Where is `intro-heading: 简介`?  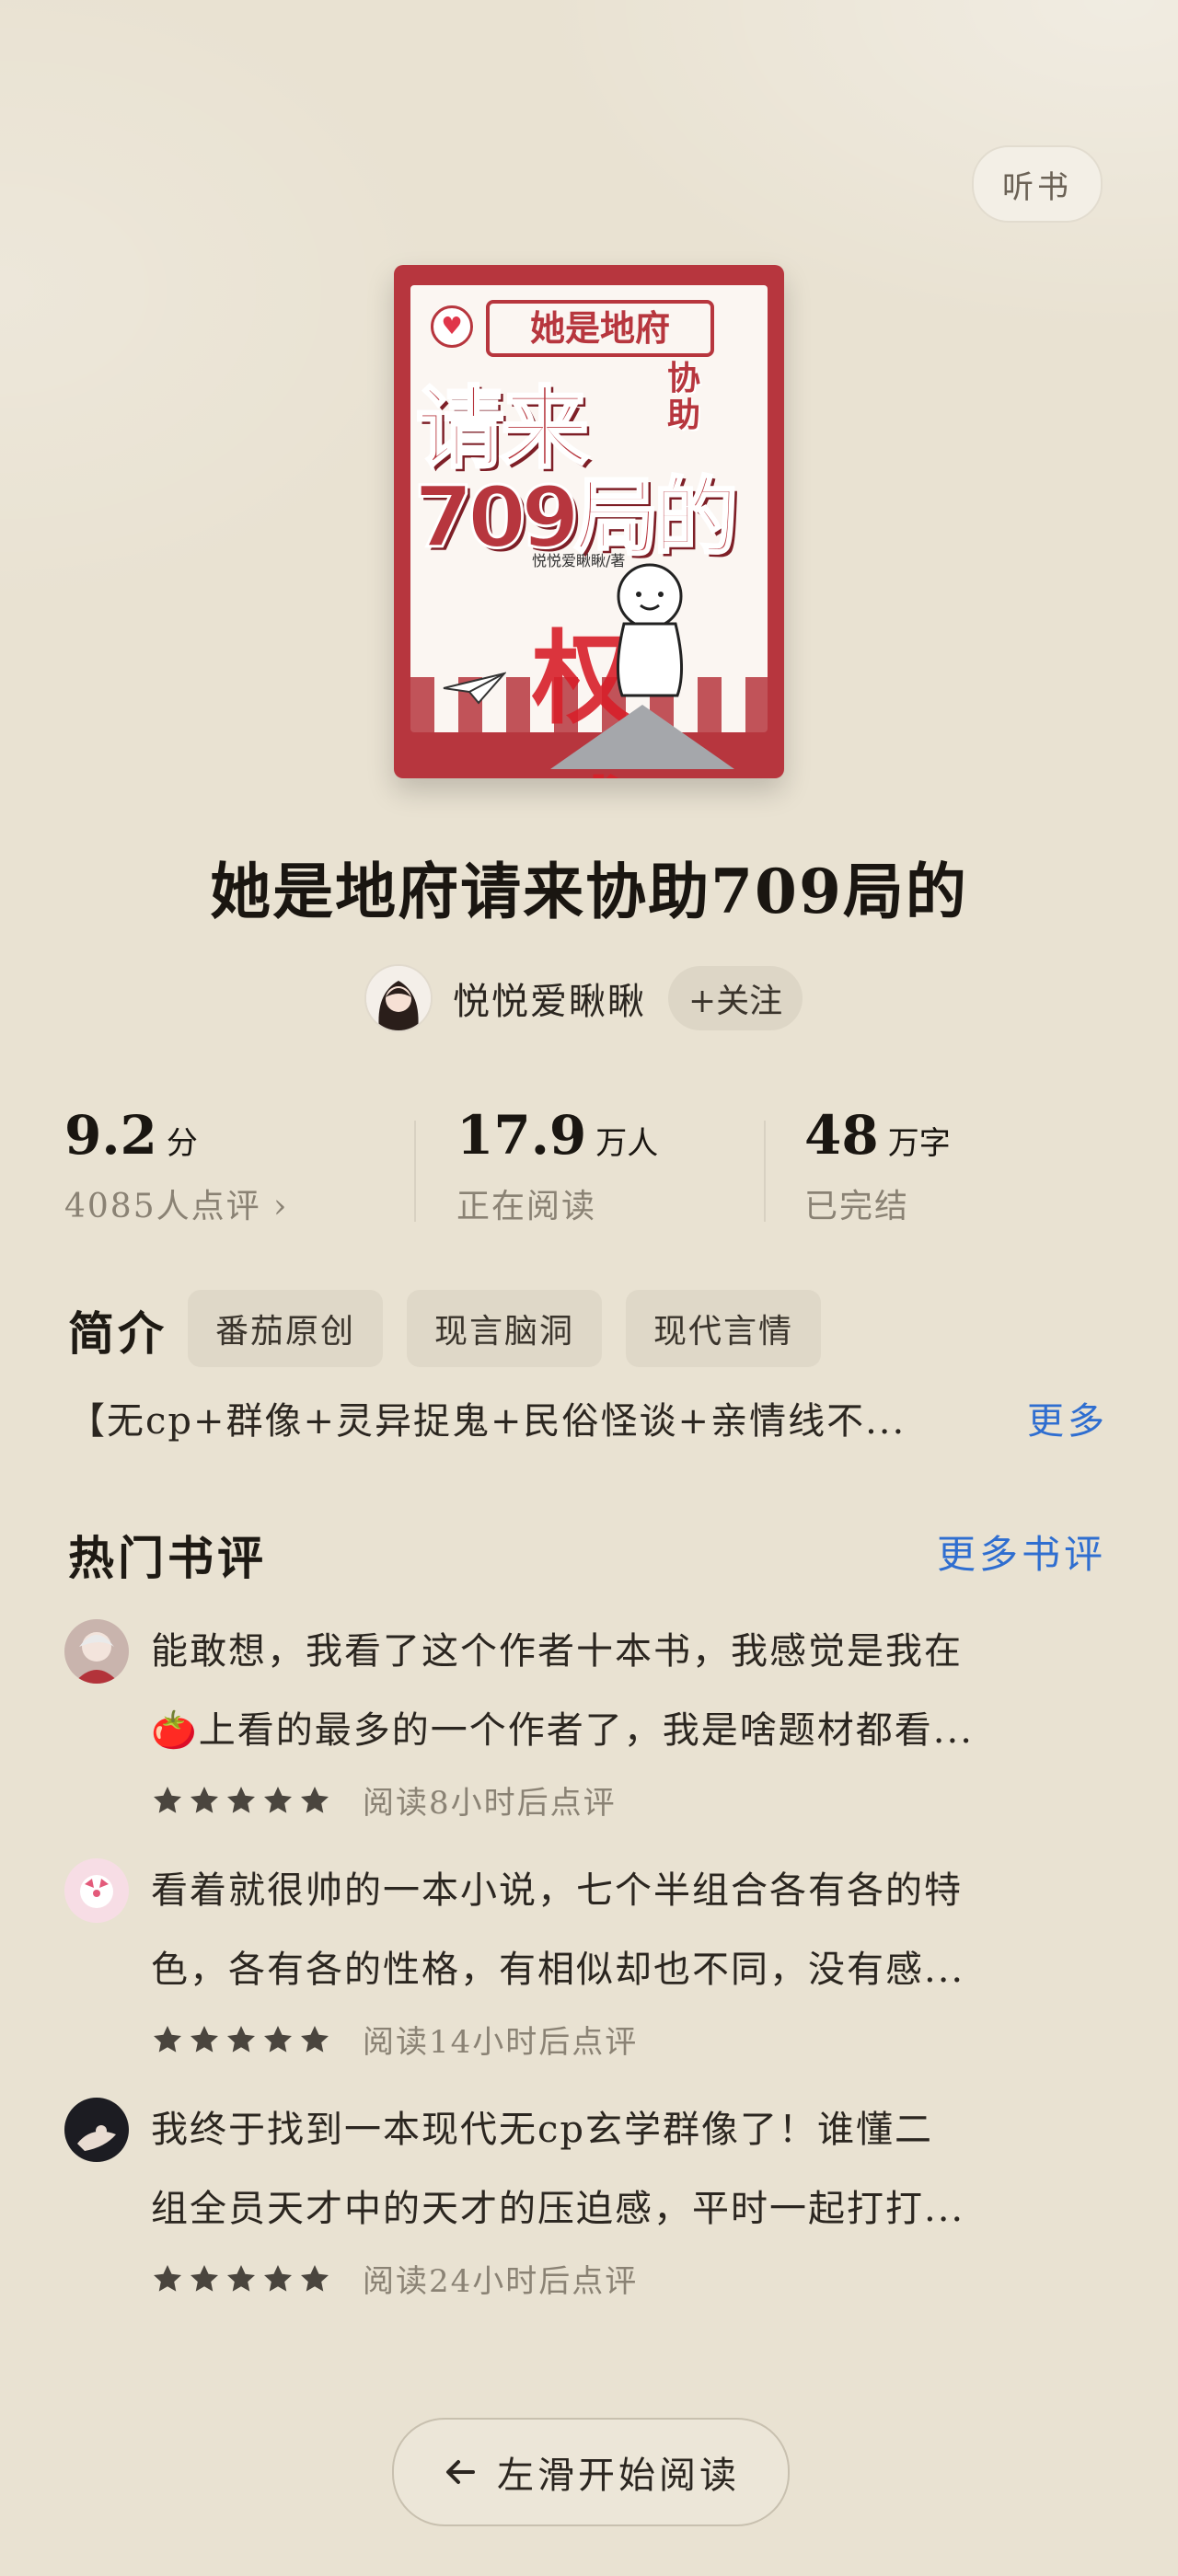 intro-heading: 简介 is located at coordinates (117, 1333).